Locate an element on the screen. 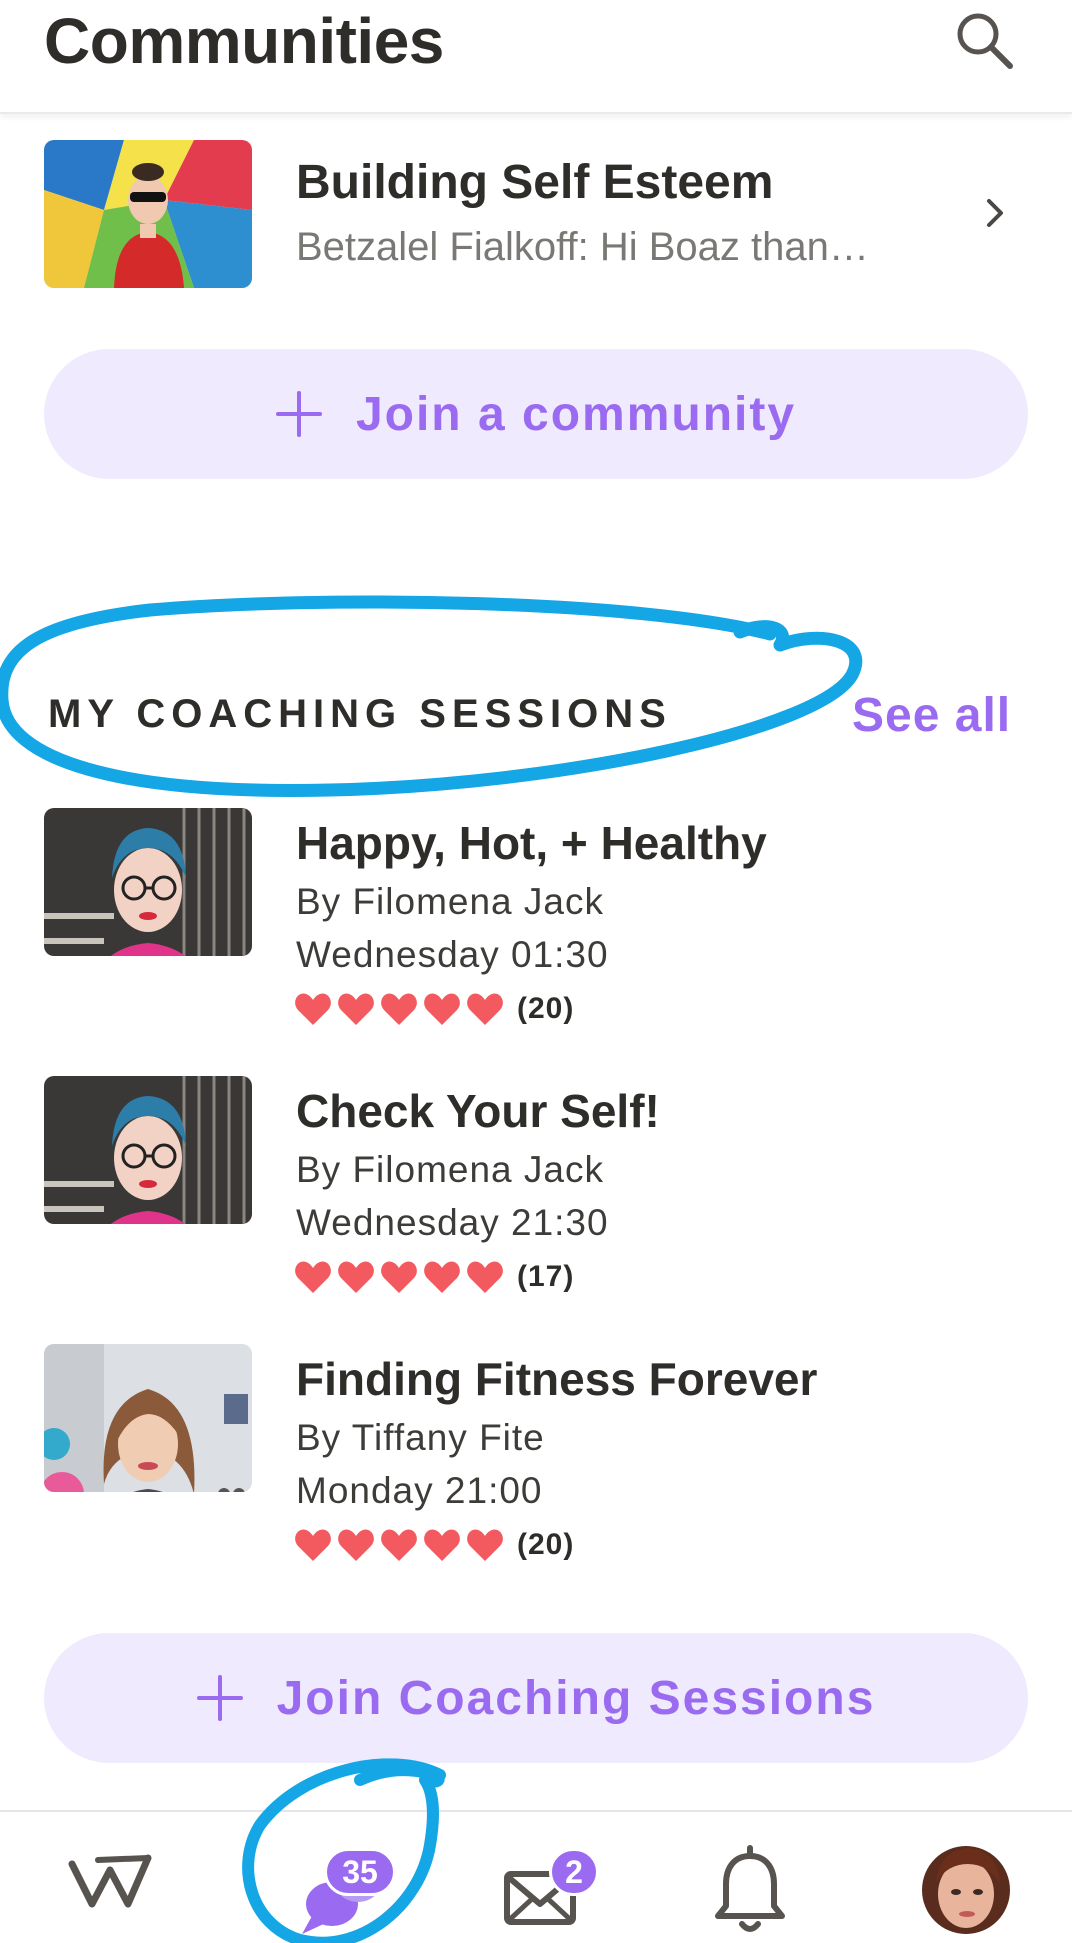  bell-icon is located at coordinates (750, 1888).